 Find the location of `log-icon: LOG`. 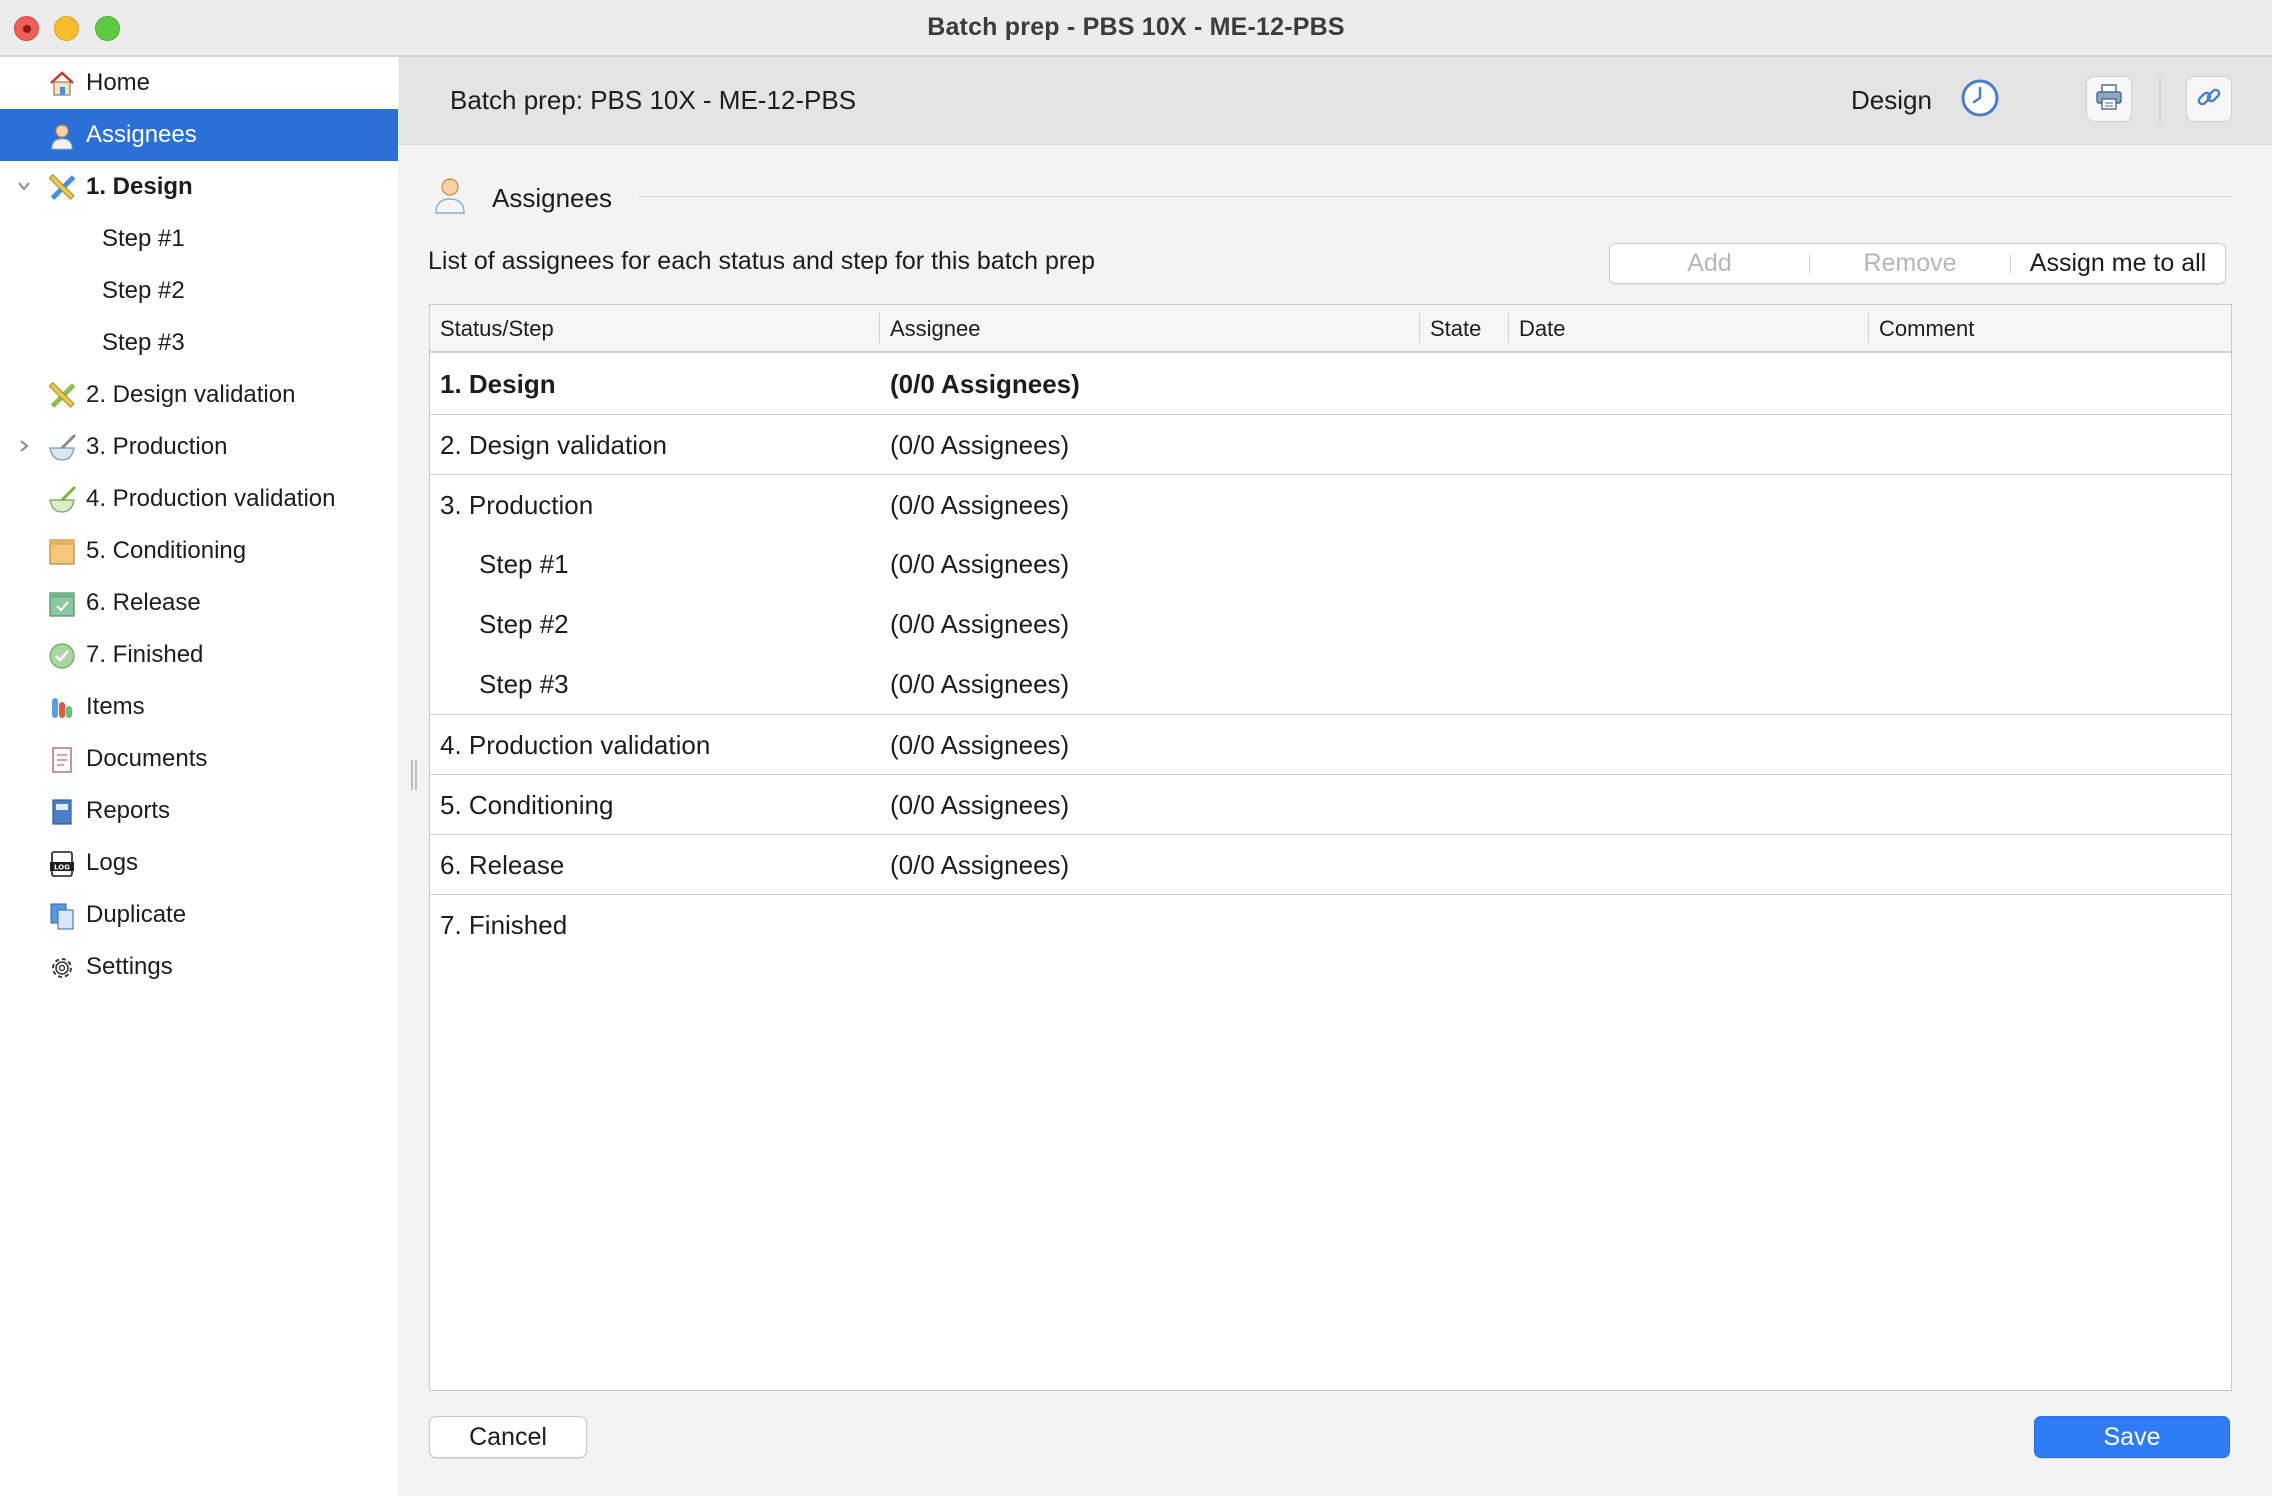

log-icon: LOG is located at coordinates (62, 864).